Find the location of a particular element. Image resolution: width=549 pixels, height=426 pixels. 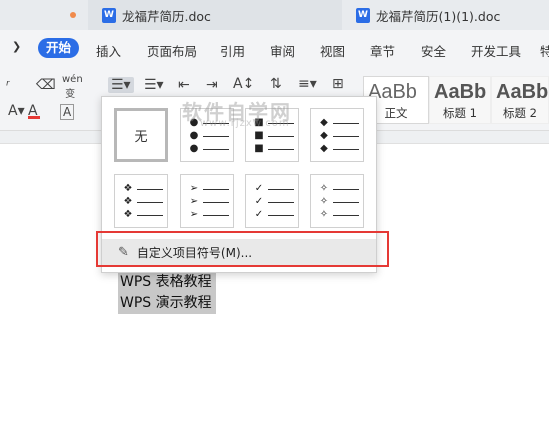

menu-tab-security: 安全 is located at coordinates (433, 50).